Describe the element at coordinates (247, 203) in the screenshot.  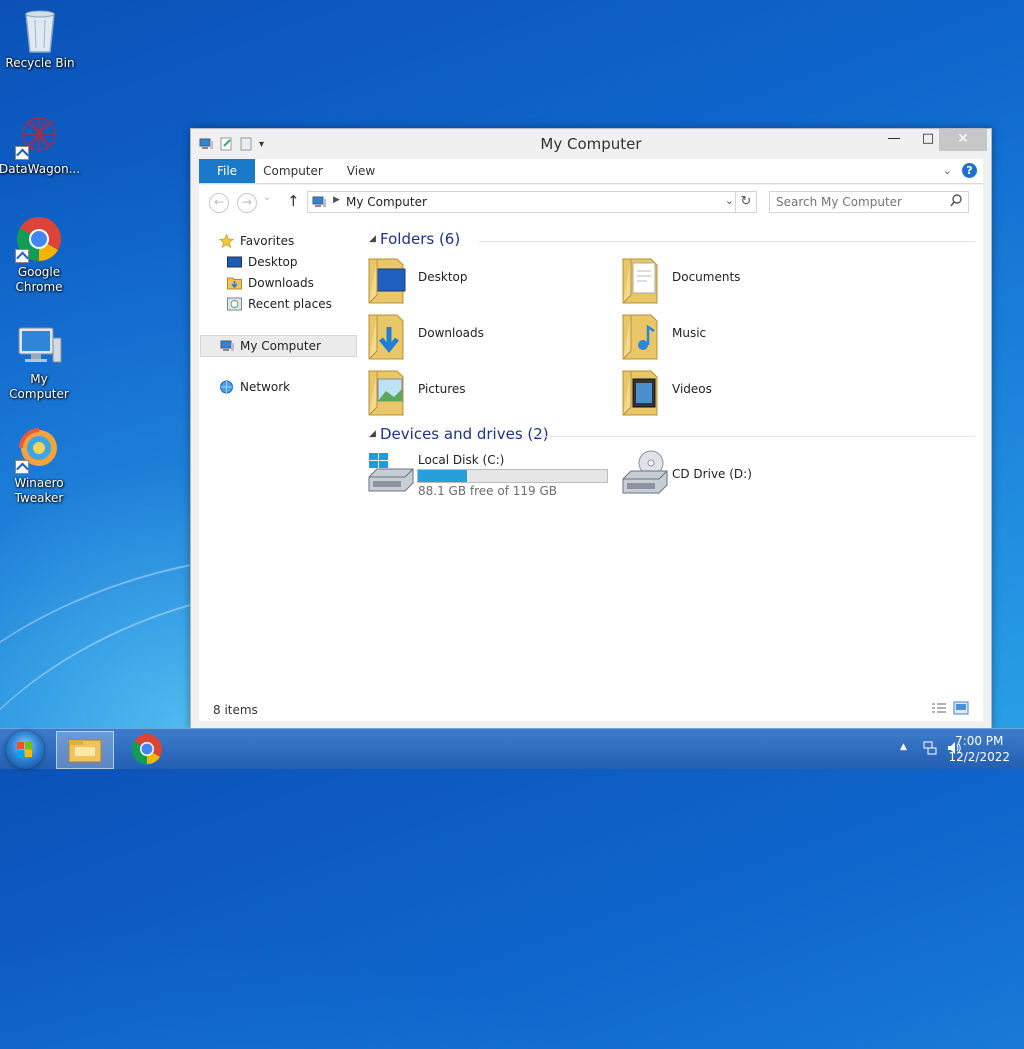
I see `forward-button: →` at that location.